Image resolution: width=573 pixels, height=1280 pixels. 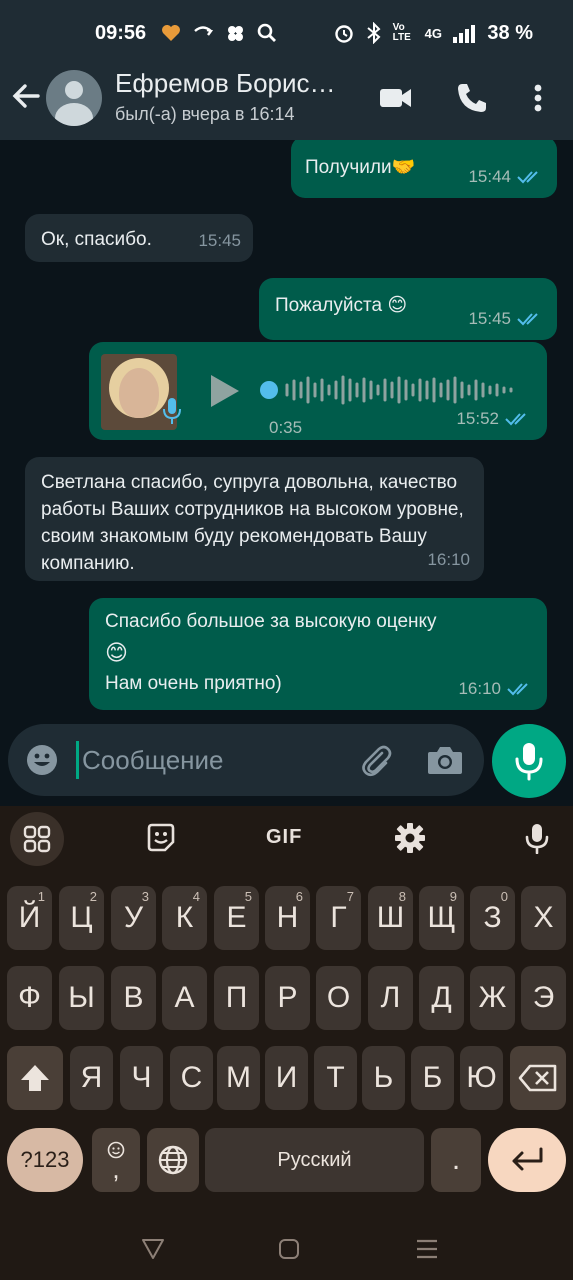 What do you see at coordinates (236, 918) in the screenshot?
I see `key-е: Е5` at bounding box center [236, 918].